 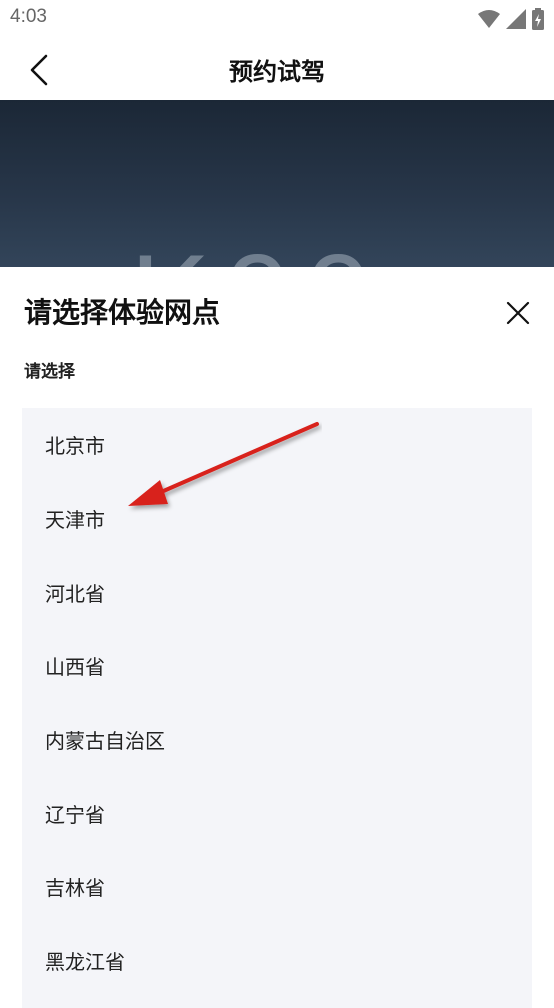 I want to click on list-item-label: 黑龙江省, so click(x=85, y=962).